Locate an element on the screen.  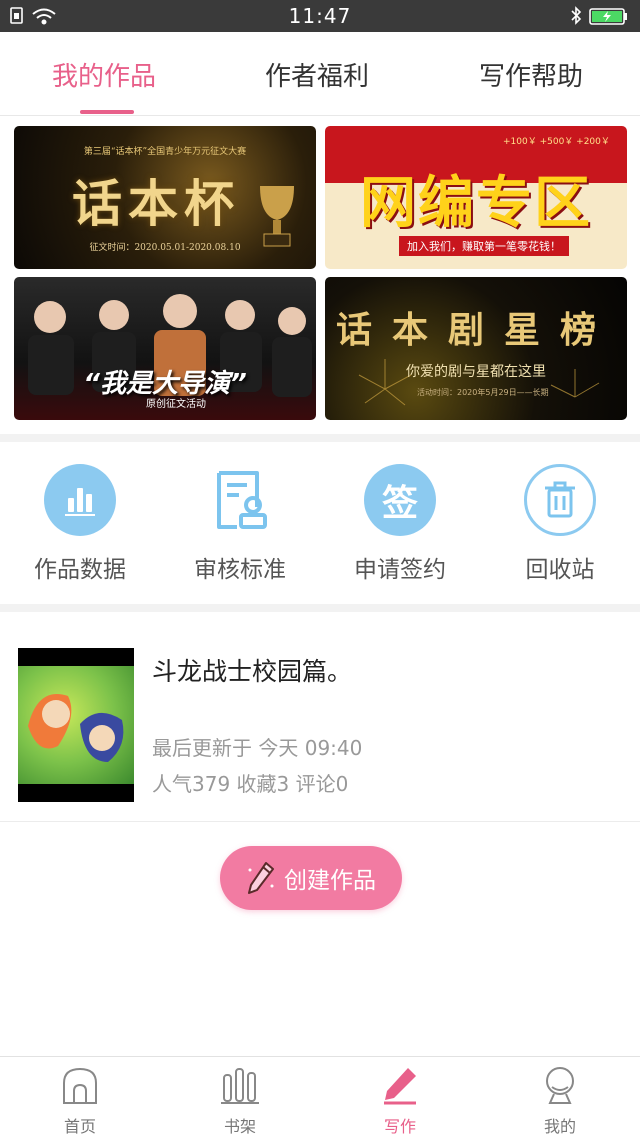
profile-icon is located at coordinates (560, 1085).